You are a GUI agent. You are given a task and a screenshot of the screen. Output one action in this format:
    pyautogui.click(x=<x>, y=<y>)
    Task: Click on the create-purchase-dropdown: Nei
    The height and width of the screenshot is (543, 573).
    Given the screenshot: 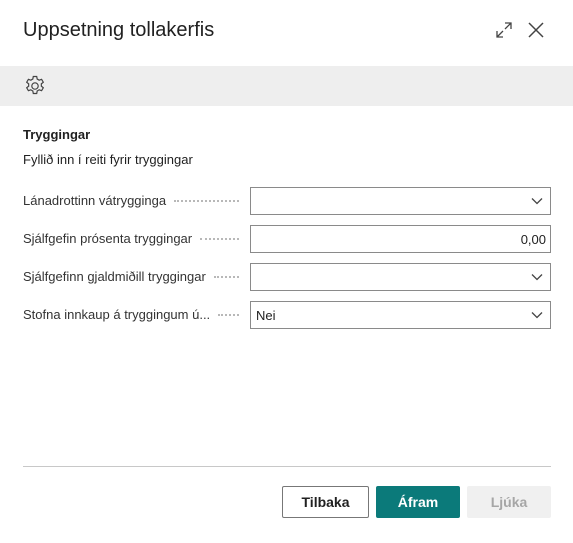 What is the action you would take?
    pyautogui.click(x=400, y=315)
    